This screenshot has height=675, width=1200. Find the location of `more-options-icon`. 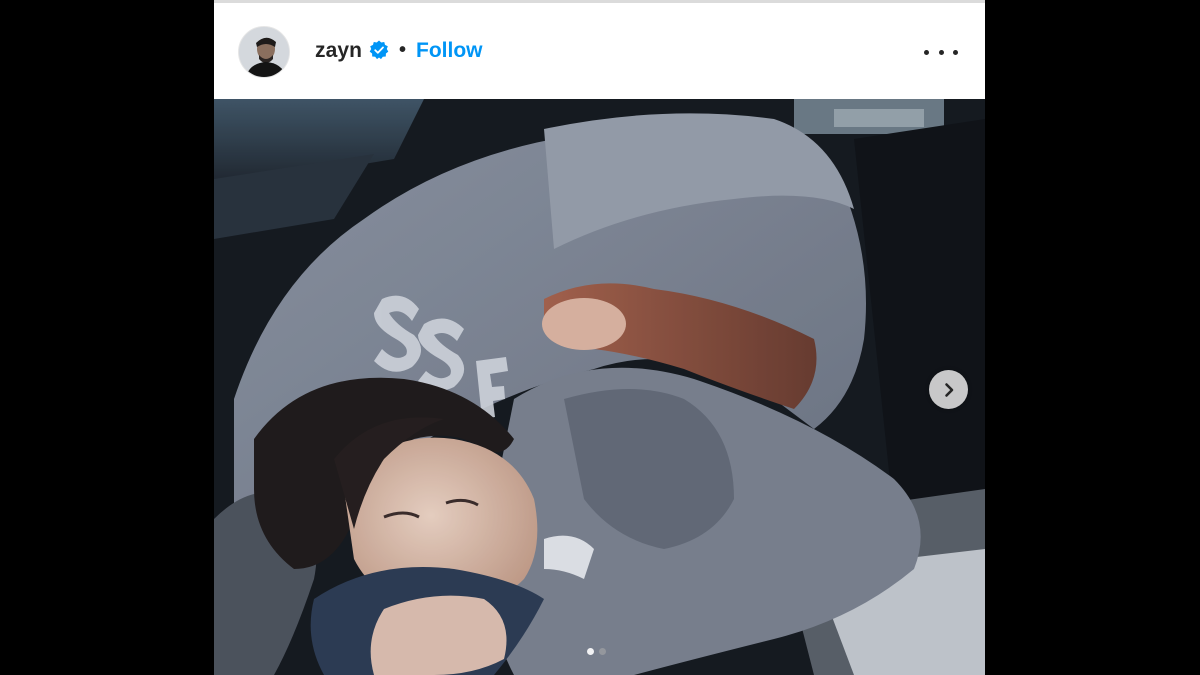

more-options-icon is located at coordinates (941, 52).